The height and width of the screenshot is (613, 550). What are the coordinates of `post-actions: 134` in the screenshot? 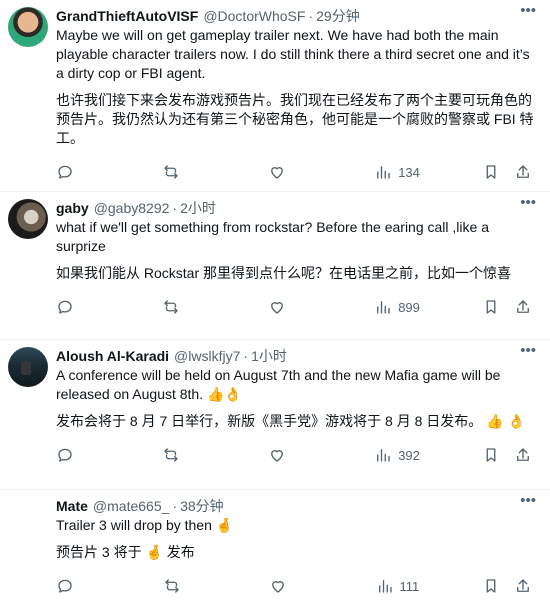 It's located at (295, 172).